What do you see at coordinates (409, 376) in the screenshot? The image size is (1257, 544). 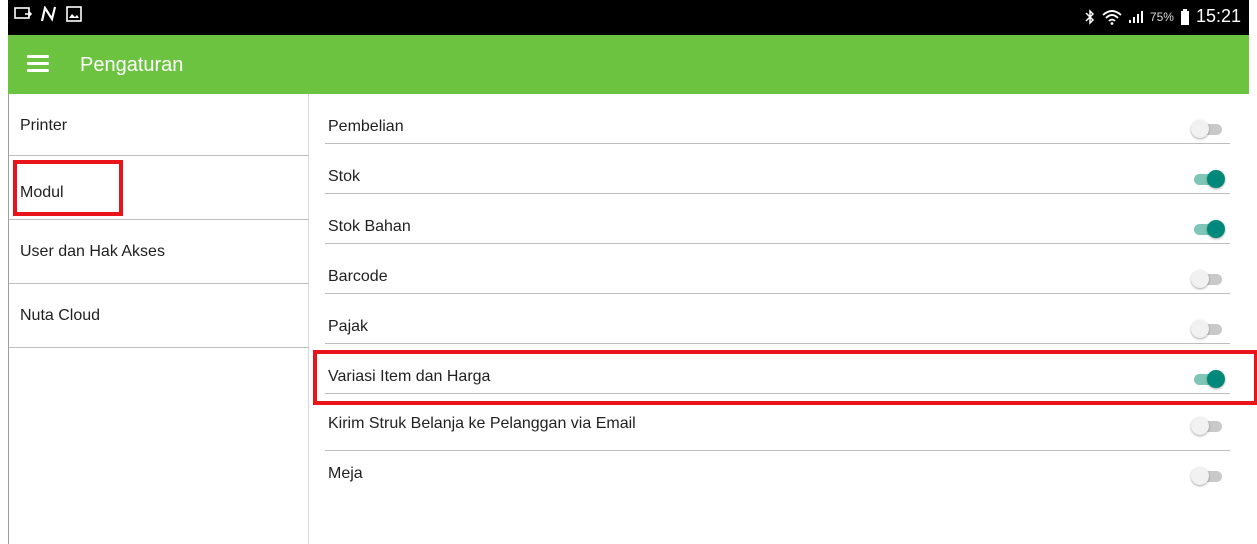 I see `module-label: Variasi Item dan Harga` at bounding box center [409, 376].